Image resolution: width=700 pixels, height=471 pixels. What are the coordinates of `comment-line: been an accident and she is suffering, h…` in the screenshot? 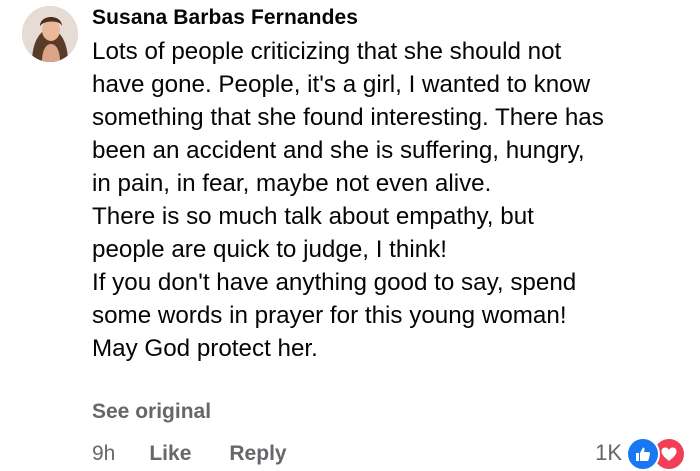 It's located at (338, 150).